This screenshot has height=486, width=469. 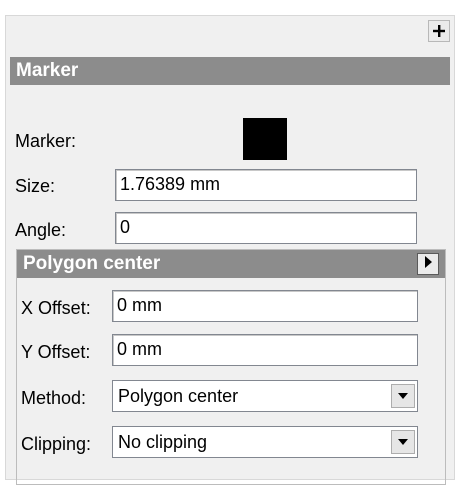 I want to click on clipping-label: Clipping:, so click(x=56, y=444).